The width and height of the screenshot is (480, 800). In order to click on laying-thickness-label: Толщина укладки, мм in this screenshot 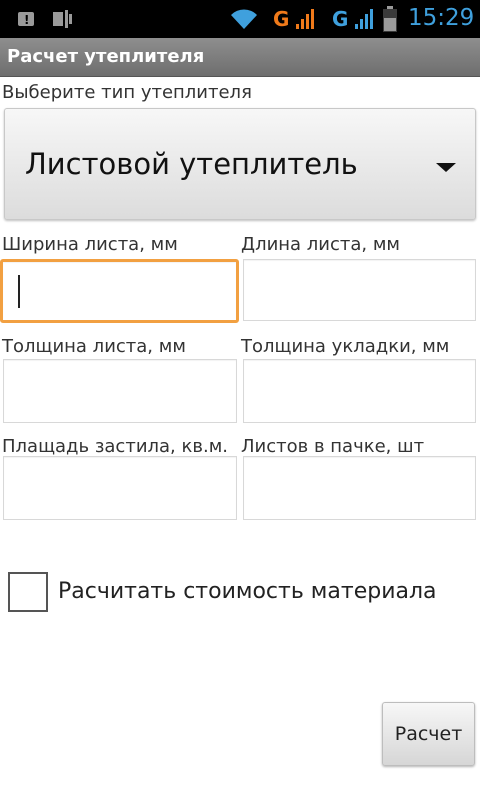, I will do `click(345, 346)`.